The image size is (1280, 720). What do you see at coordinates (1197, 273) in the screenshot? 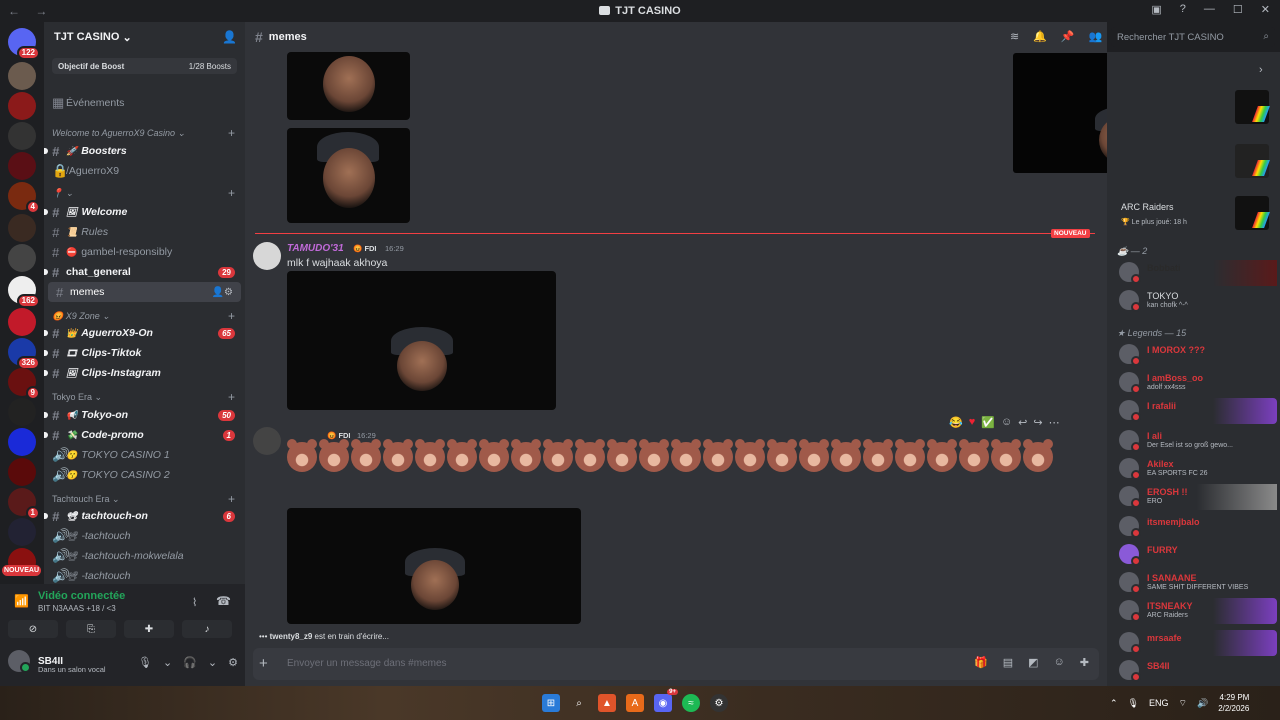
I see `member-item: Bobbati` at bounding box center [1197, 273].